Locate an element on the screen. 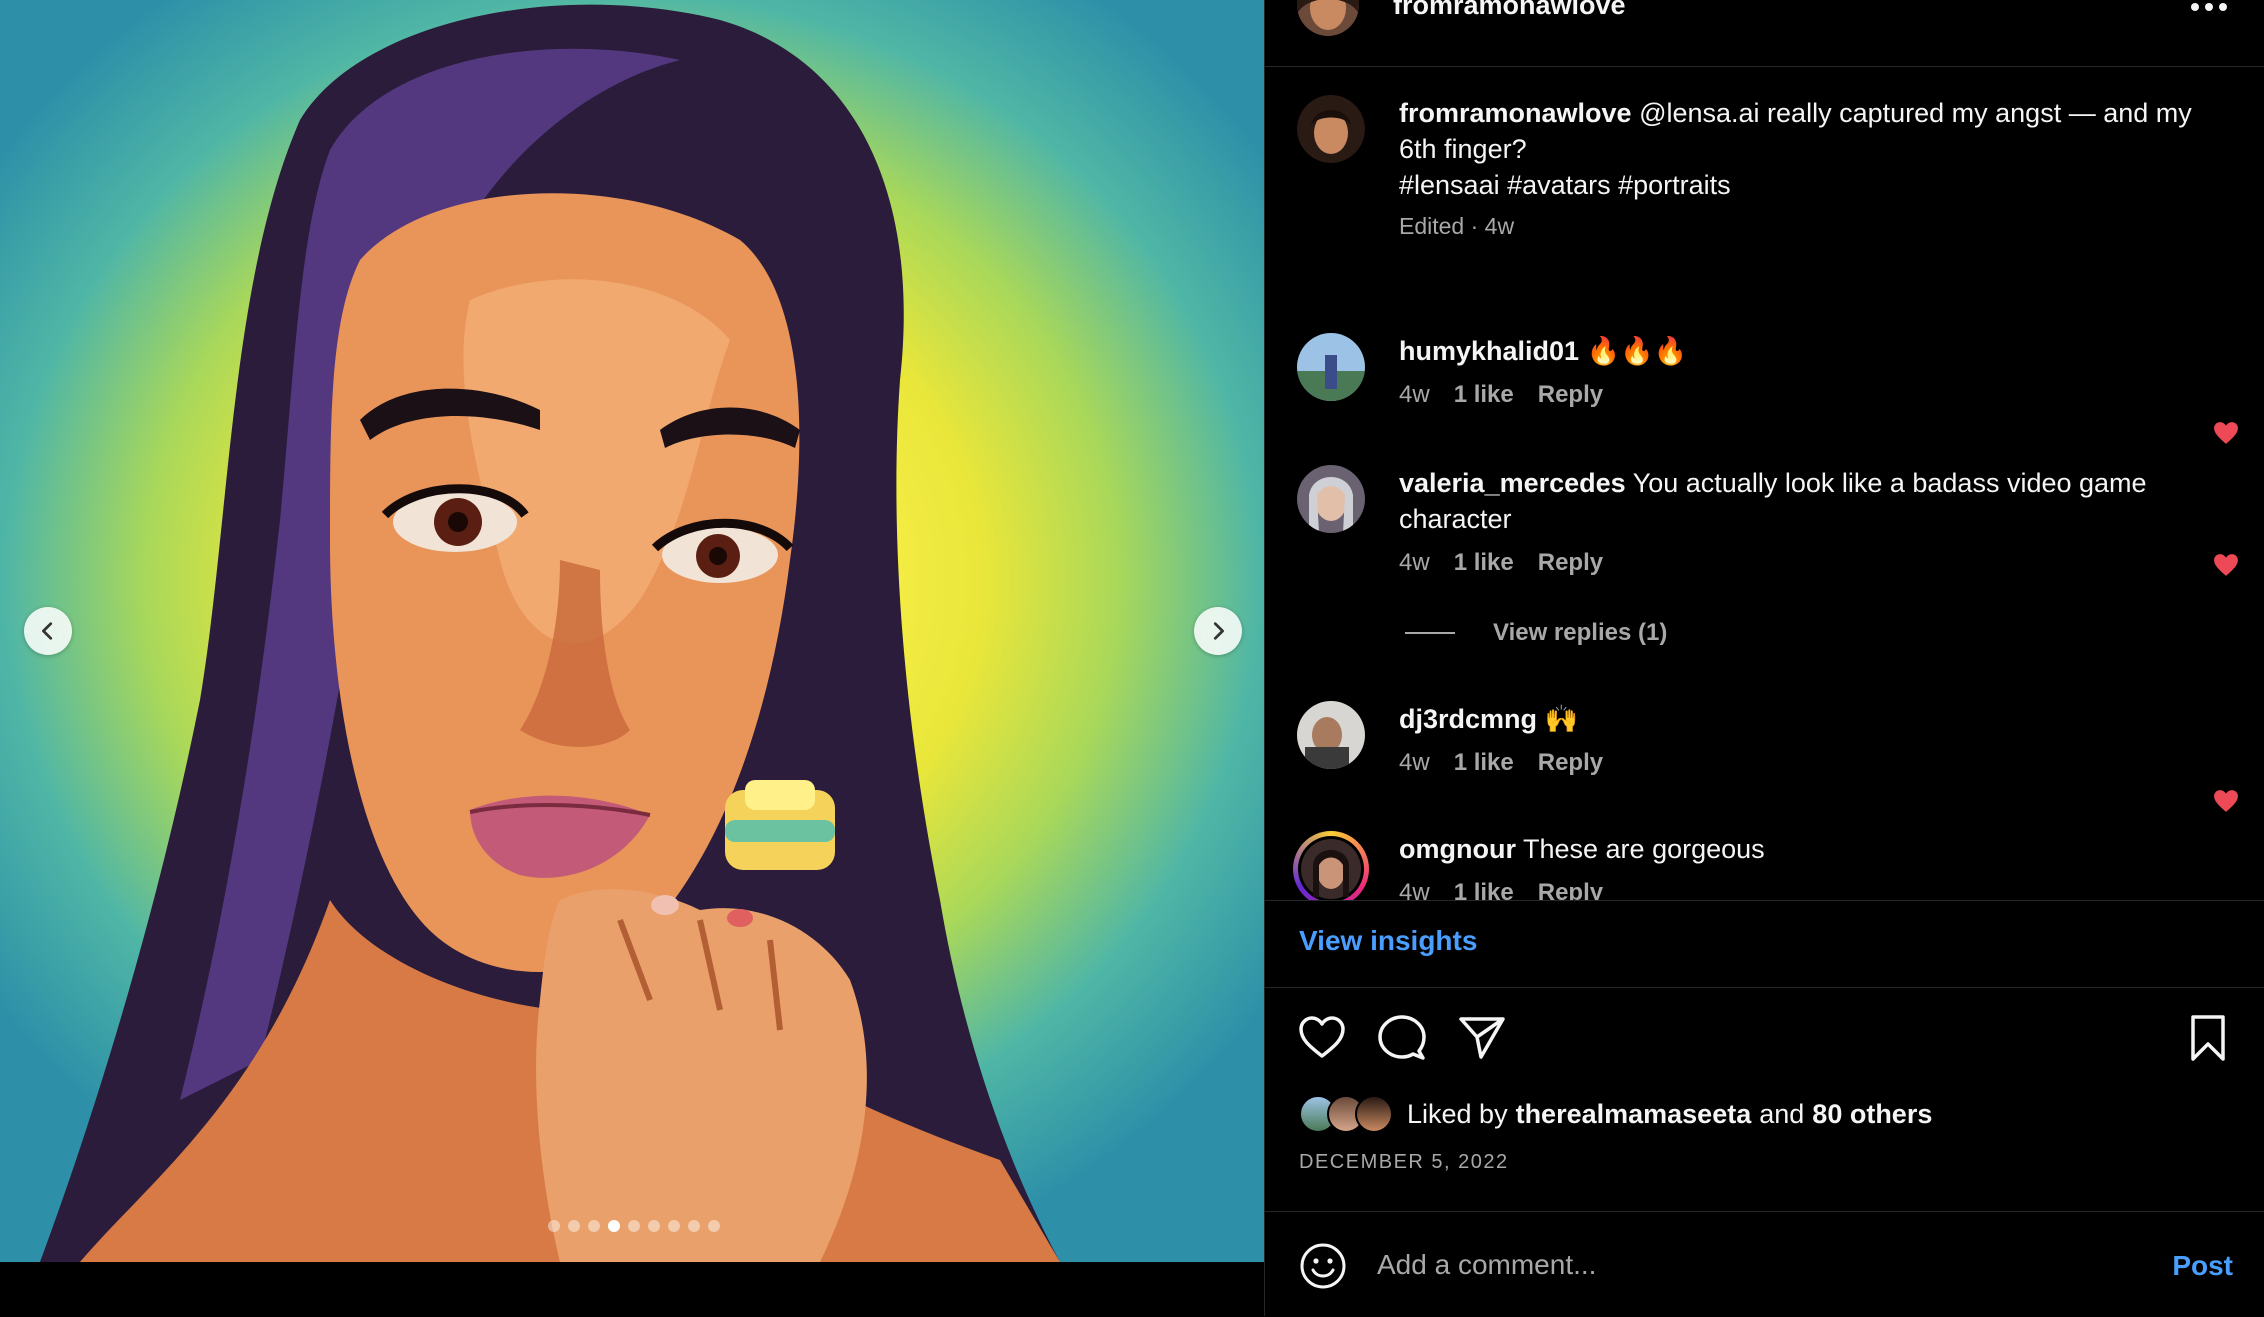 The height and width of the screenshot is (1317, 2264). view-replies-button: View replies (1) is located at coordinates (1536, 633).